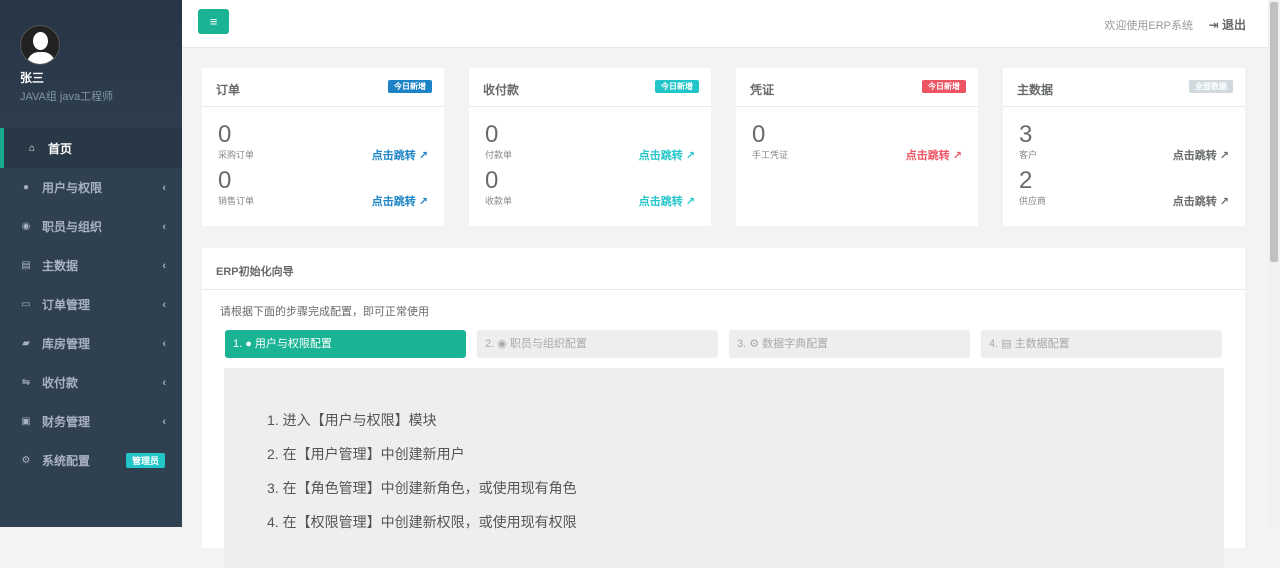  Describe the element at coordinates (1148, 26) in the screenshot. I see `welcome-text: 欢迎使用ERP系统` at that location.